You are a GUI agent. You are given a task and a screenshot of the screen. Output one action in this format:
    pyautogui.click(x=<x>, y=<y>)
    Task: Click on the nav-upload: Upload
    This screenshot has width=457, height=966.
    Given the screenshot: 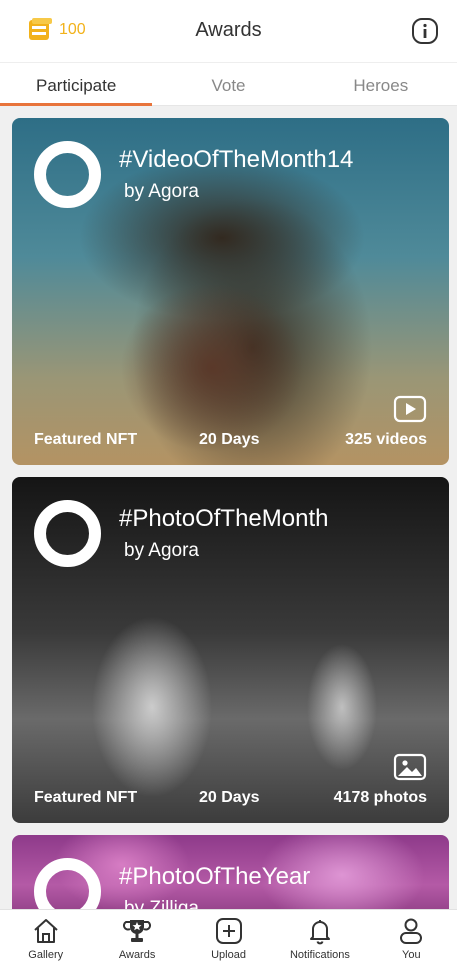 What is the action you would take?
    pyautogui.click(x=228, y=938)
    